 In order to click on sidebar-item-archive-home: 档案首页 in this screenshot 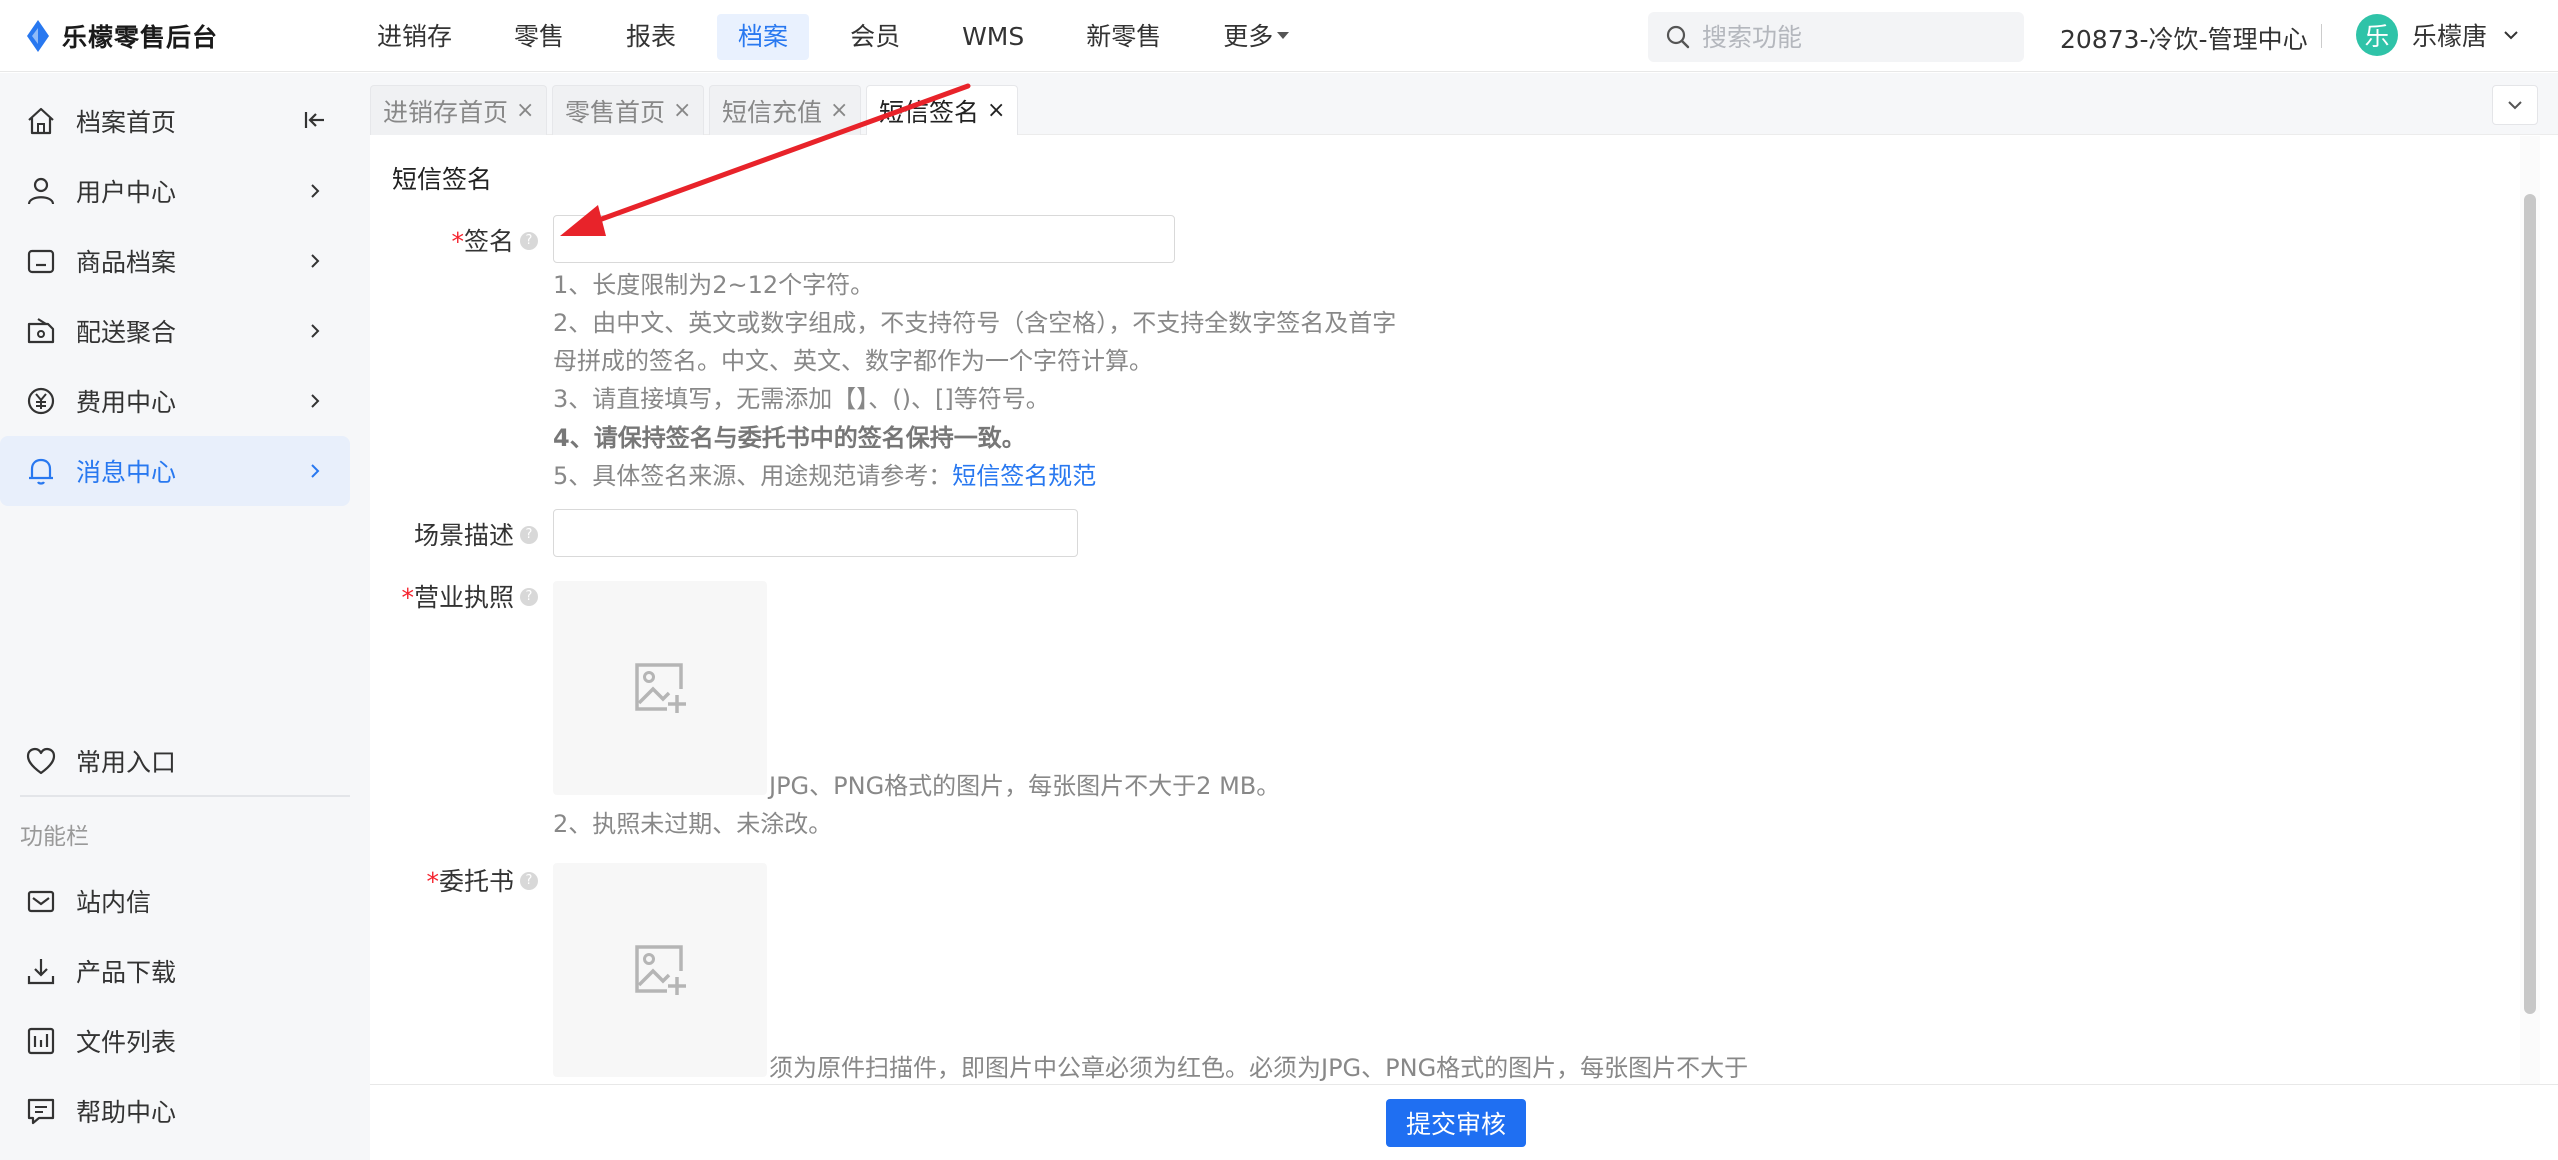, I will do `click(175, 121)`.